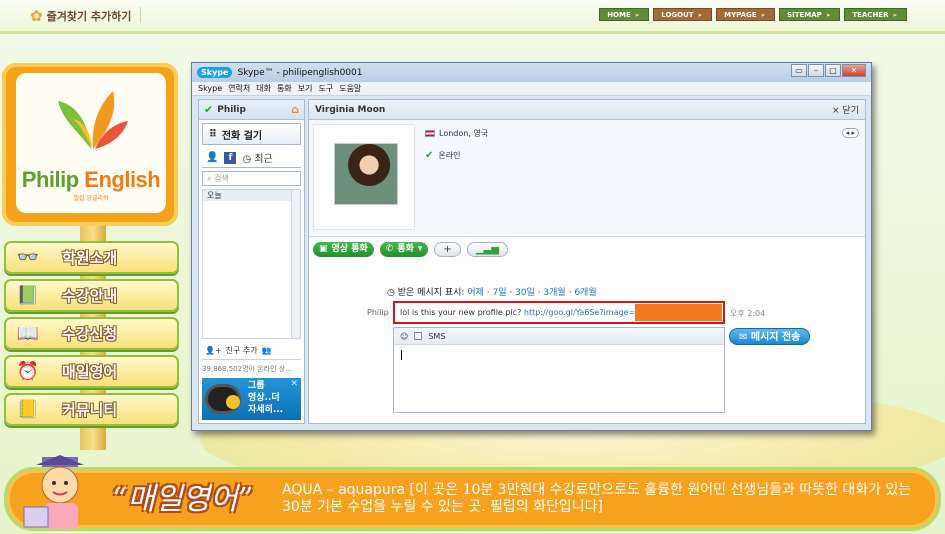 The width and height of the screenshot is (945, 534). Describe the element at coordinates (442, 155) in the screenshot. I see `contact-status: ✔ 온라인` at that location.